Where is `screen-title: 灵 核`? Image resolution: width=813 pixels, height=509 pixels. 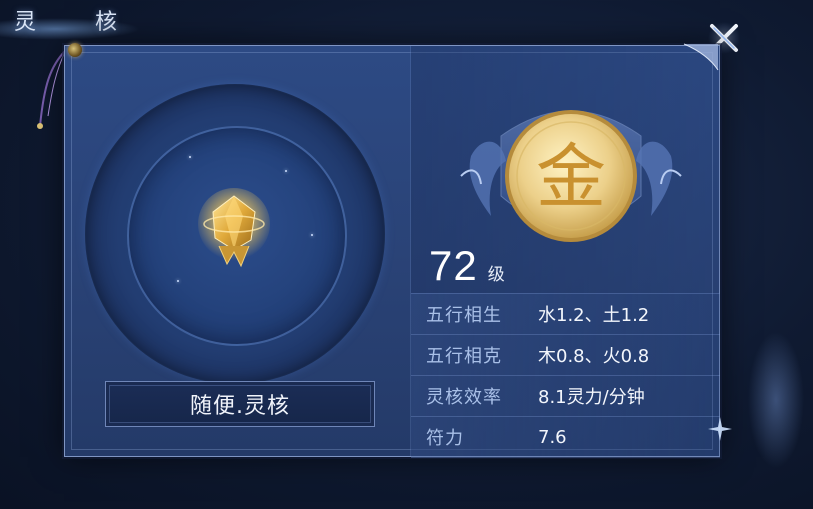
screen-title: 灵 核 is located at coordinates (78, 22).